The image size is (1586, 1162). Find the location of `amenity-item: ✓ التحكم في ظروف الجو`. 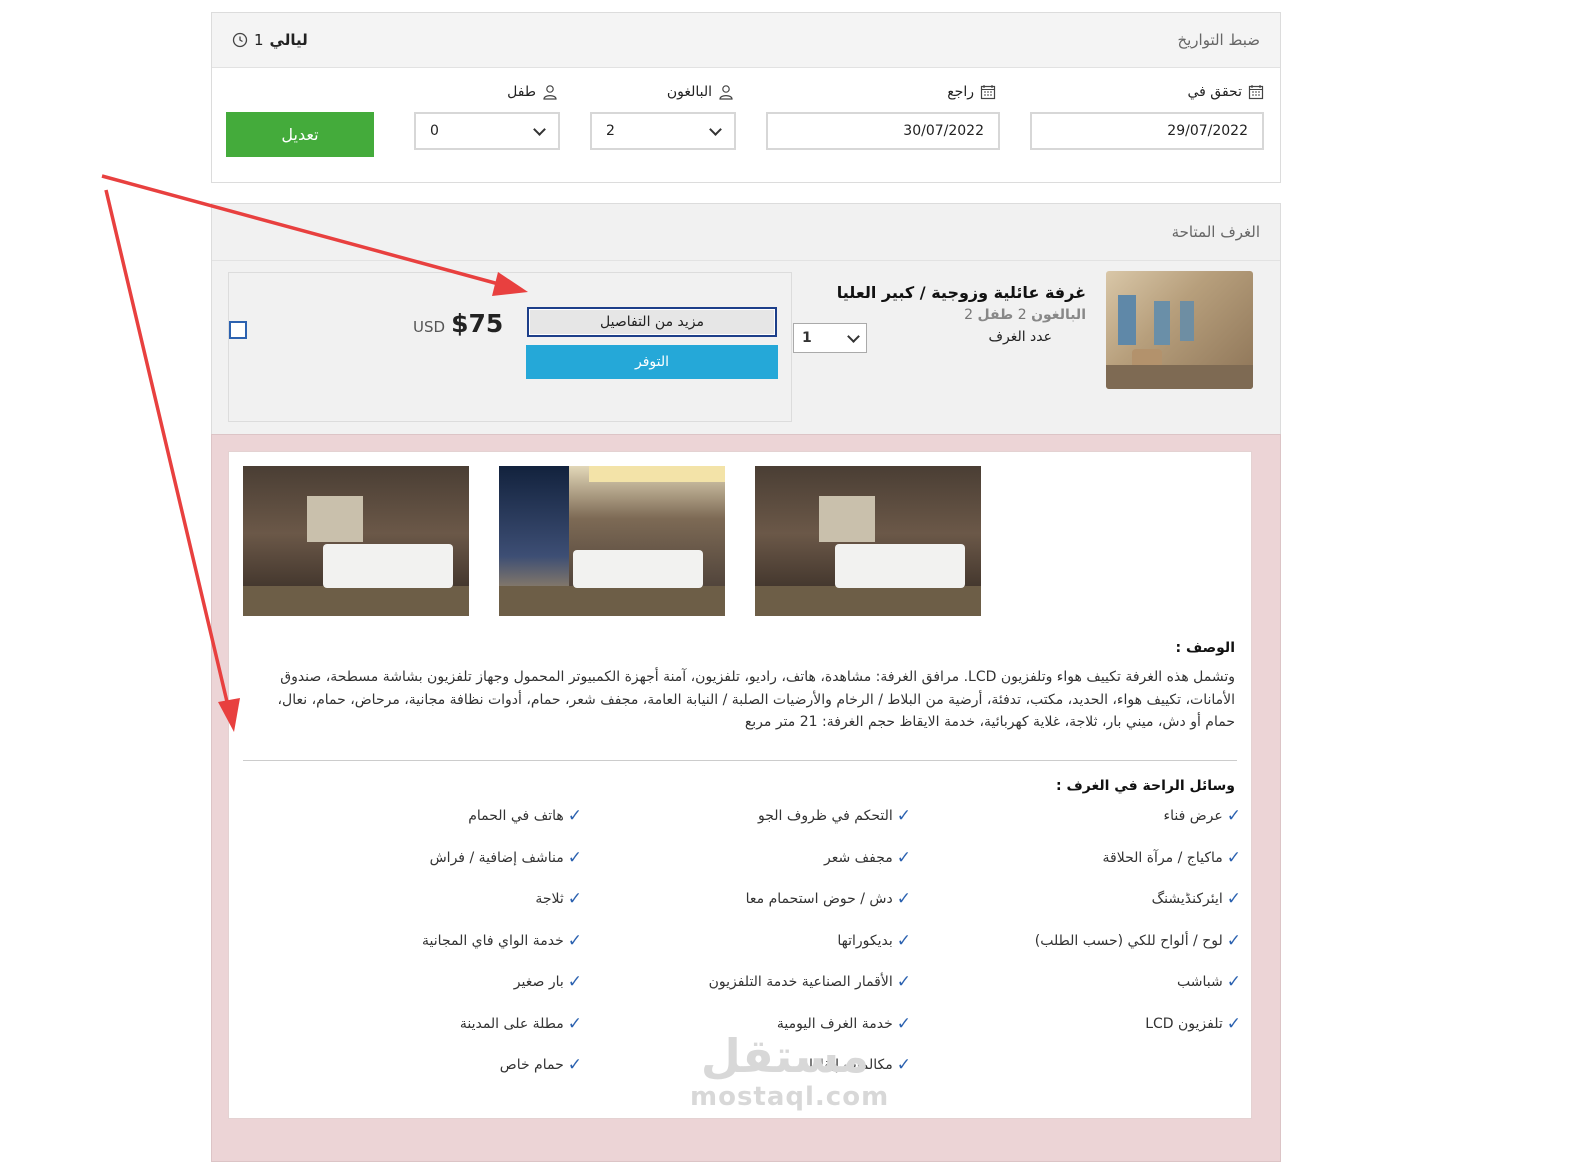

amenity-item: ✓ التحكم في ظروف الجو is located at coordinates (746, 829).